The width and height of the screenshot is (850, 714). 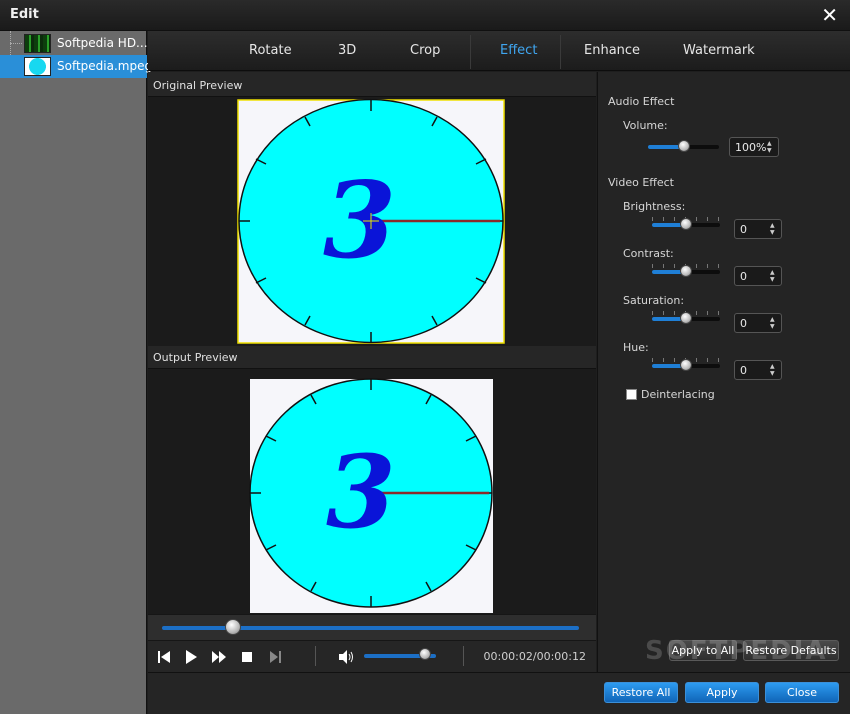 I want to click on audio-effect-heading: Audio Effect, so click(x=641, y=101).